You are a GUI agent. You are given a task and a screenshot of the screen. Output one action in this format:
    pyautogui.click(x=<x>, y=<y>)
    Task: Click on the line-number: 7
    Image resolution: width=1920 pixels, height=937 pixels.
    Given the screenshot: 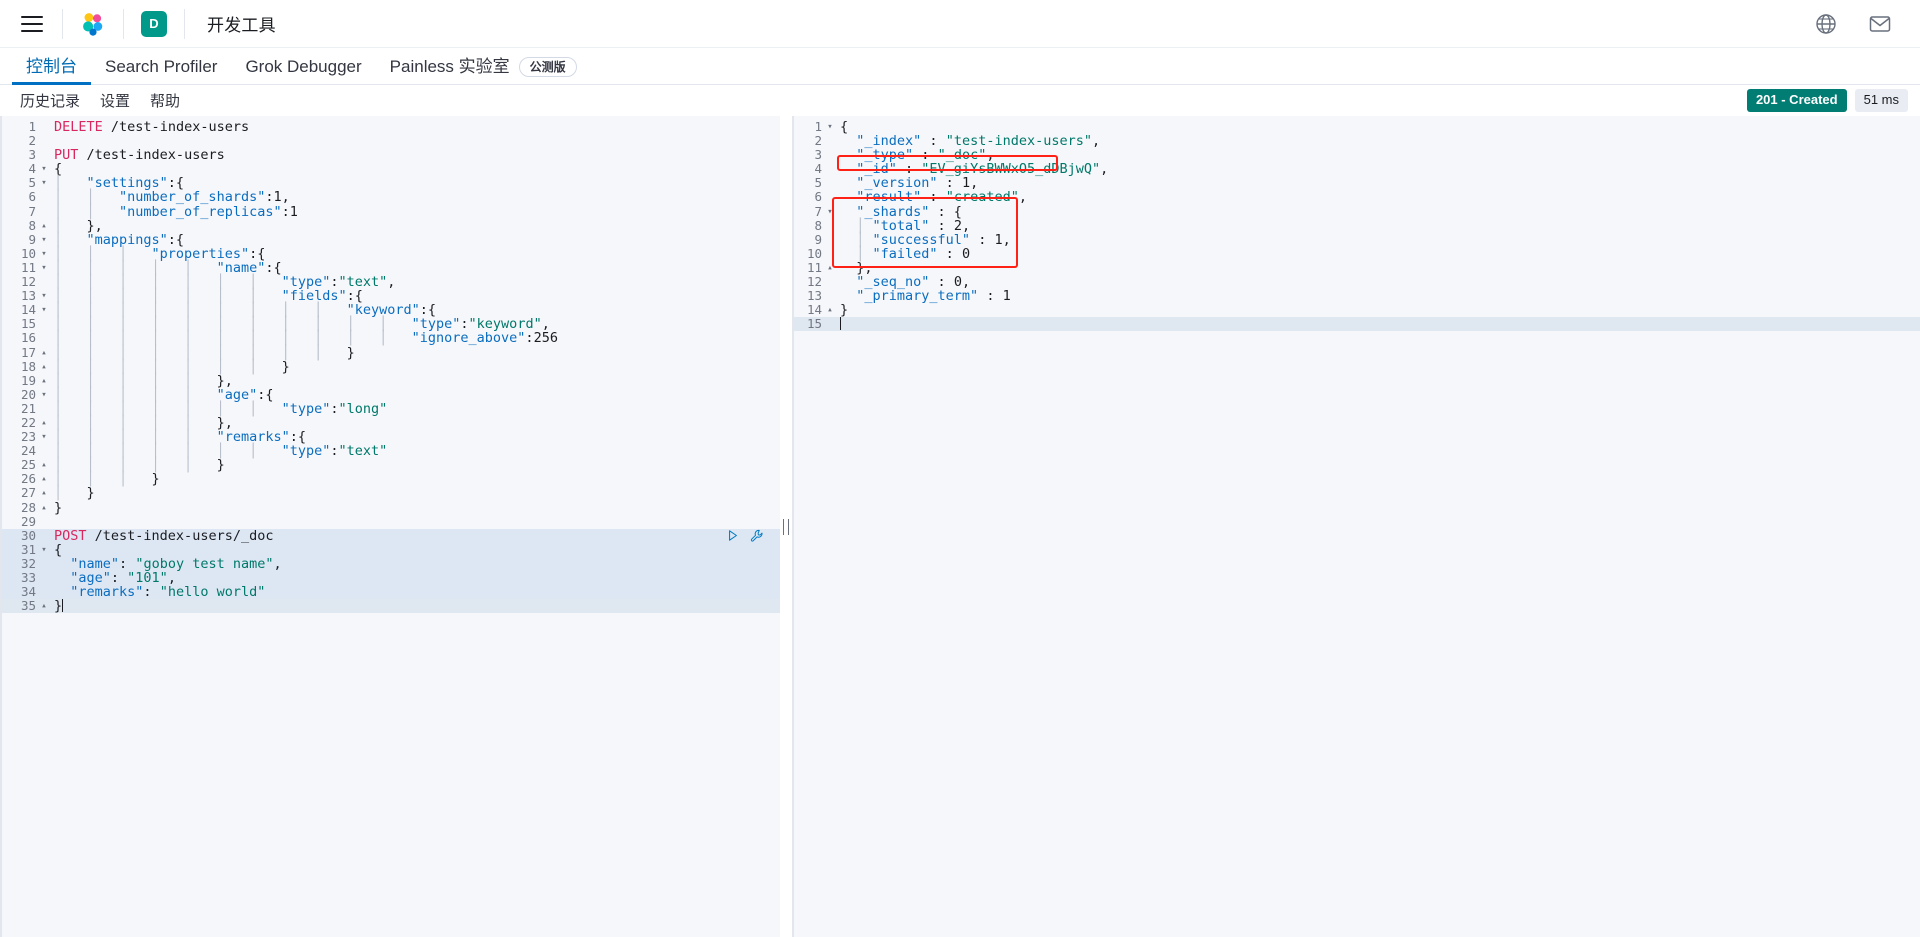 What is the action you would take?
    pyautogui.click(x=32, y=211)
    